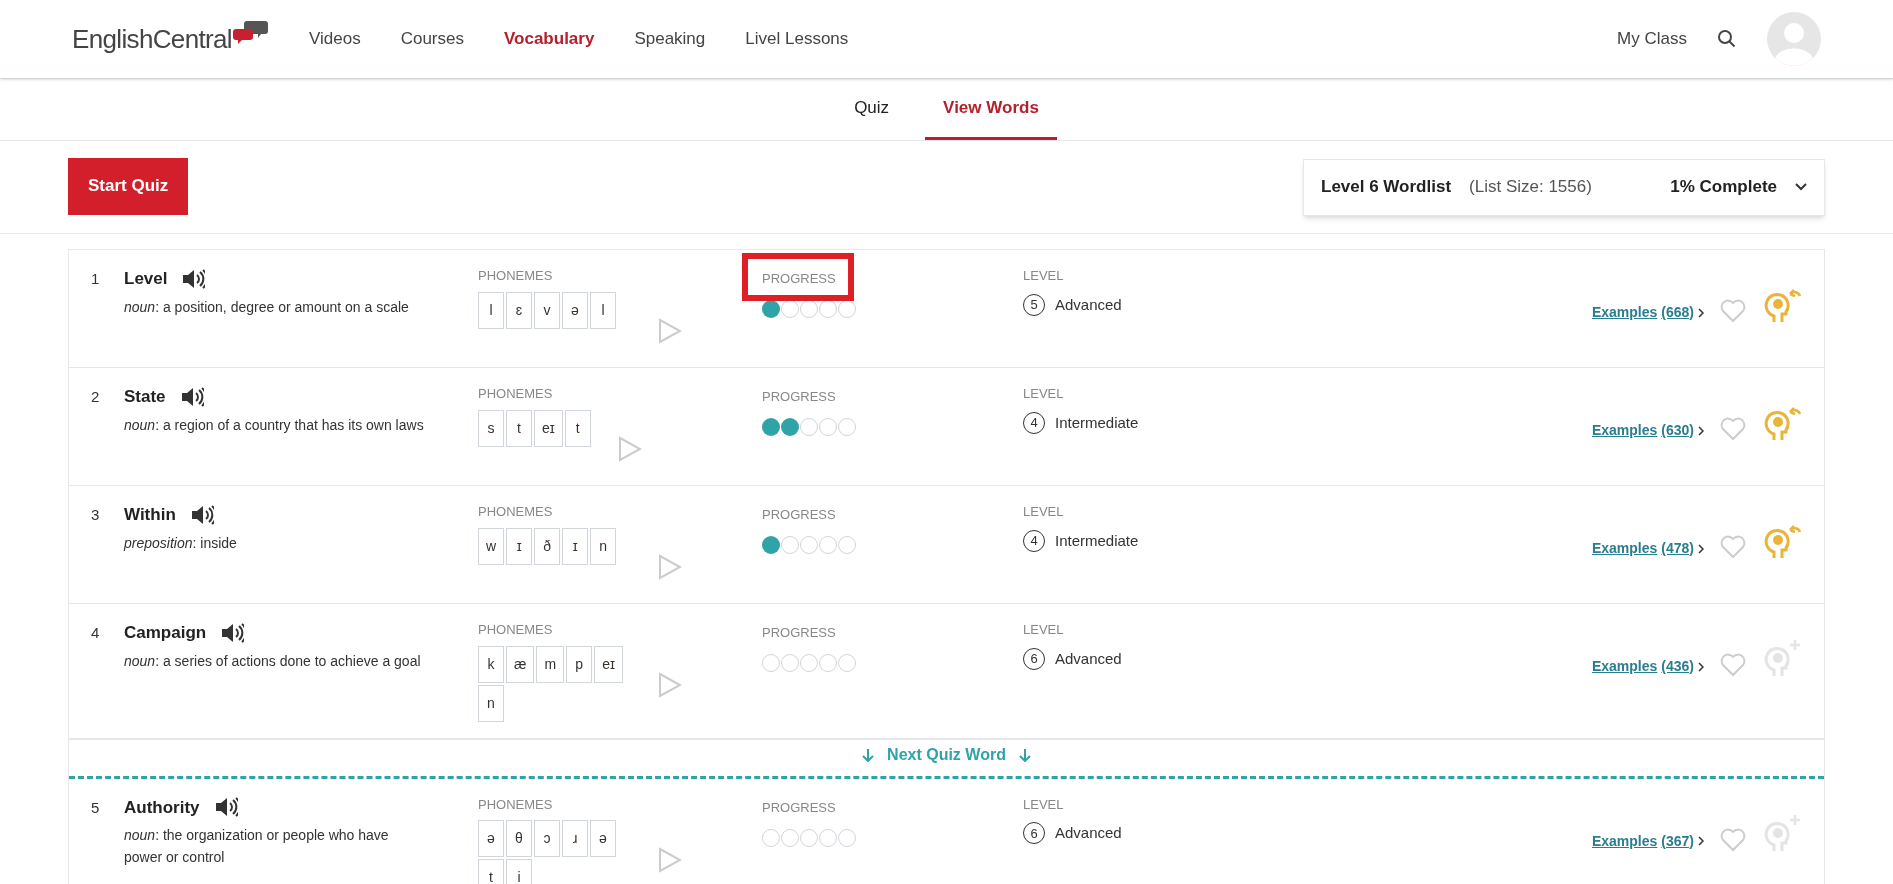  I want to click on nav-link: Videos, so click(335, 39).